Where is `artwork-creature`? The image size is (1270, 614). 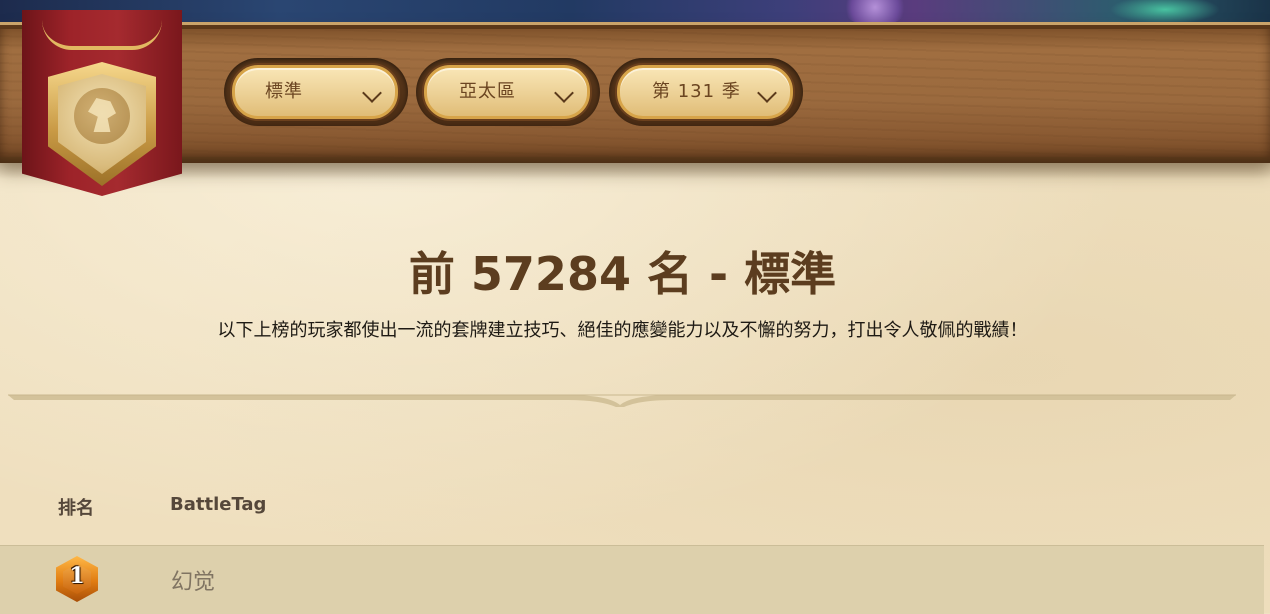 artwork-creature is located at coordinates (875, 12).